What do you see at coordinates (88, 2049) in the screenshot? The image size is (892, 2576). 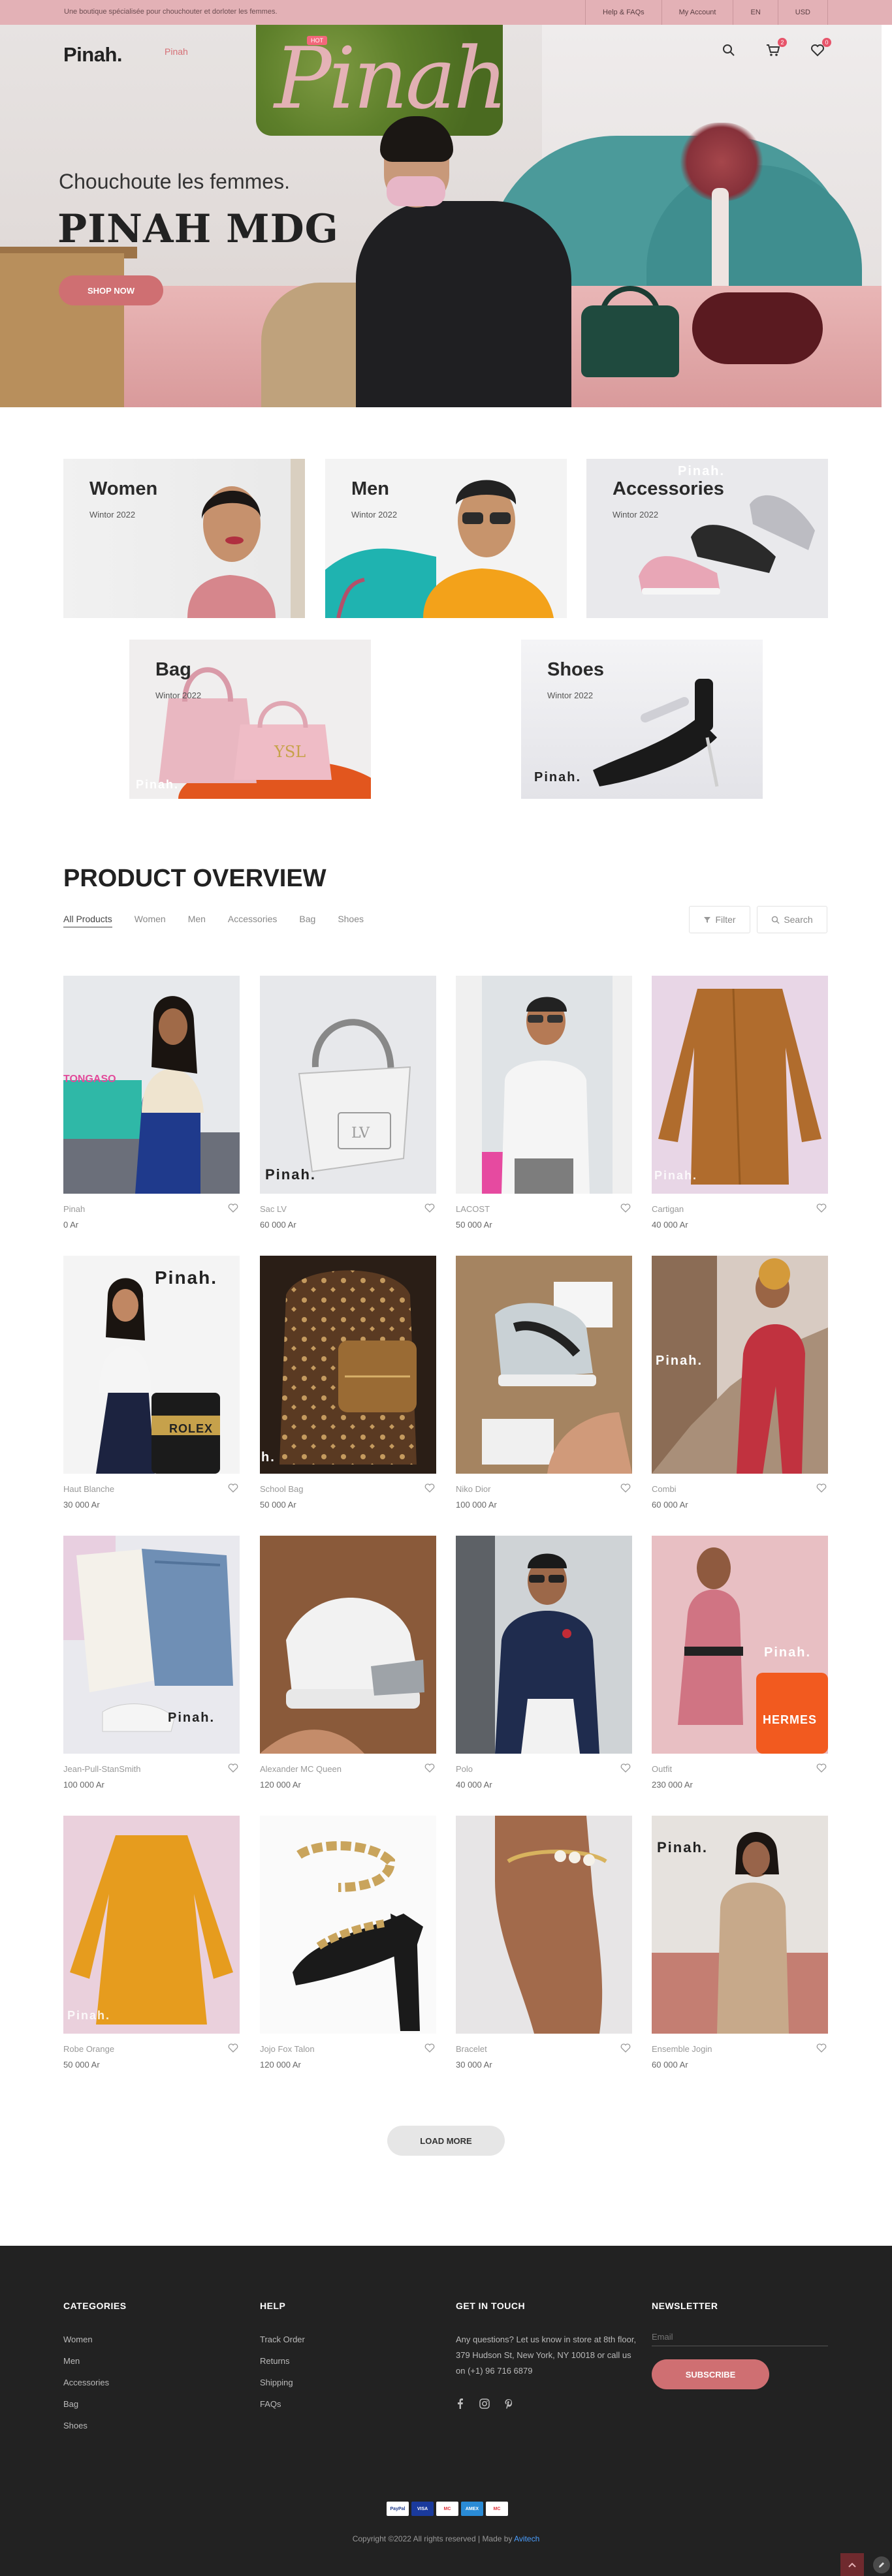 I see `product-name: Robe Orange` at bounding box center [88, 2049].